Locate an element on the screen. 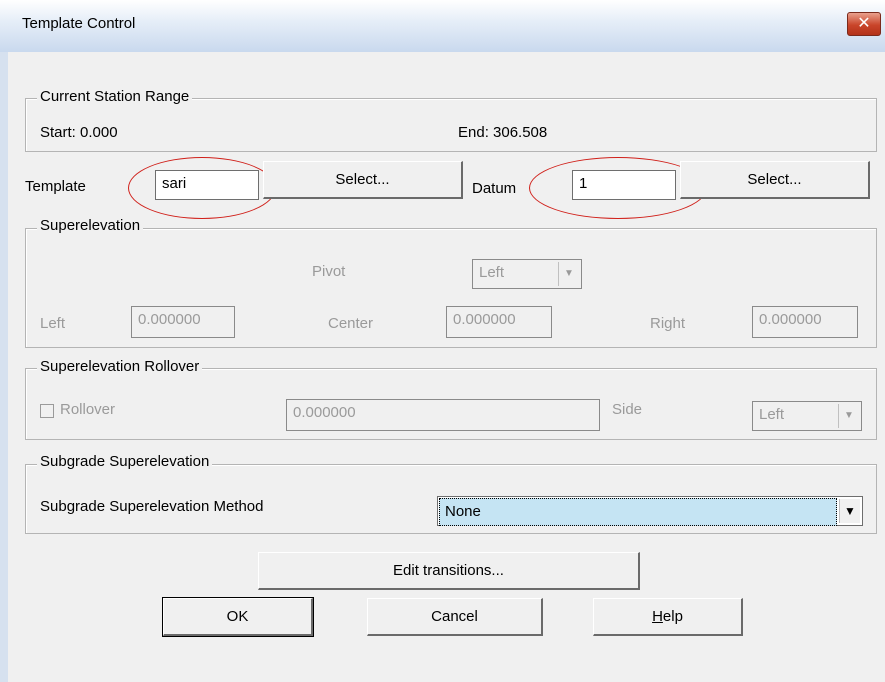  help-button: Help is located at coordinates (668, 617).